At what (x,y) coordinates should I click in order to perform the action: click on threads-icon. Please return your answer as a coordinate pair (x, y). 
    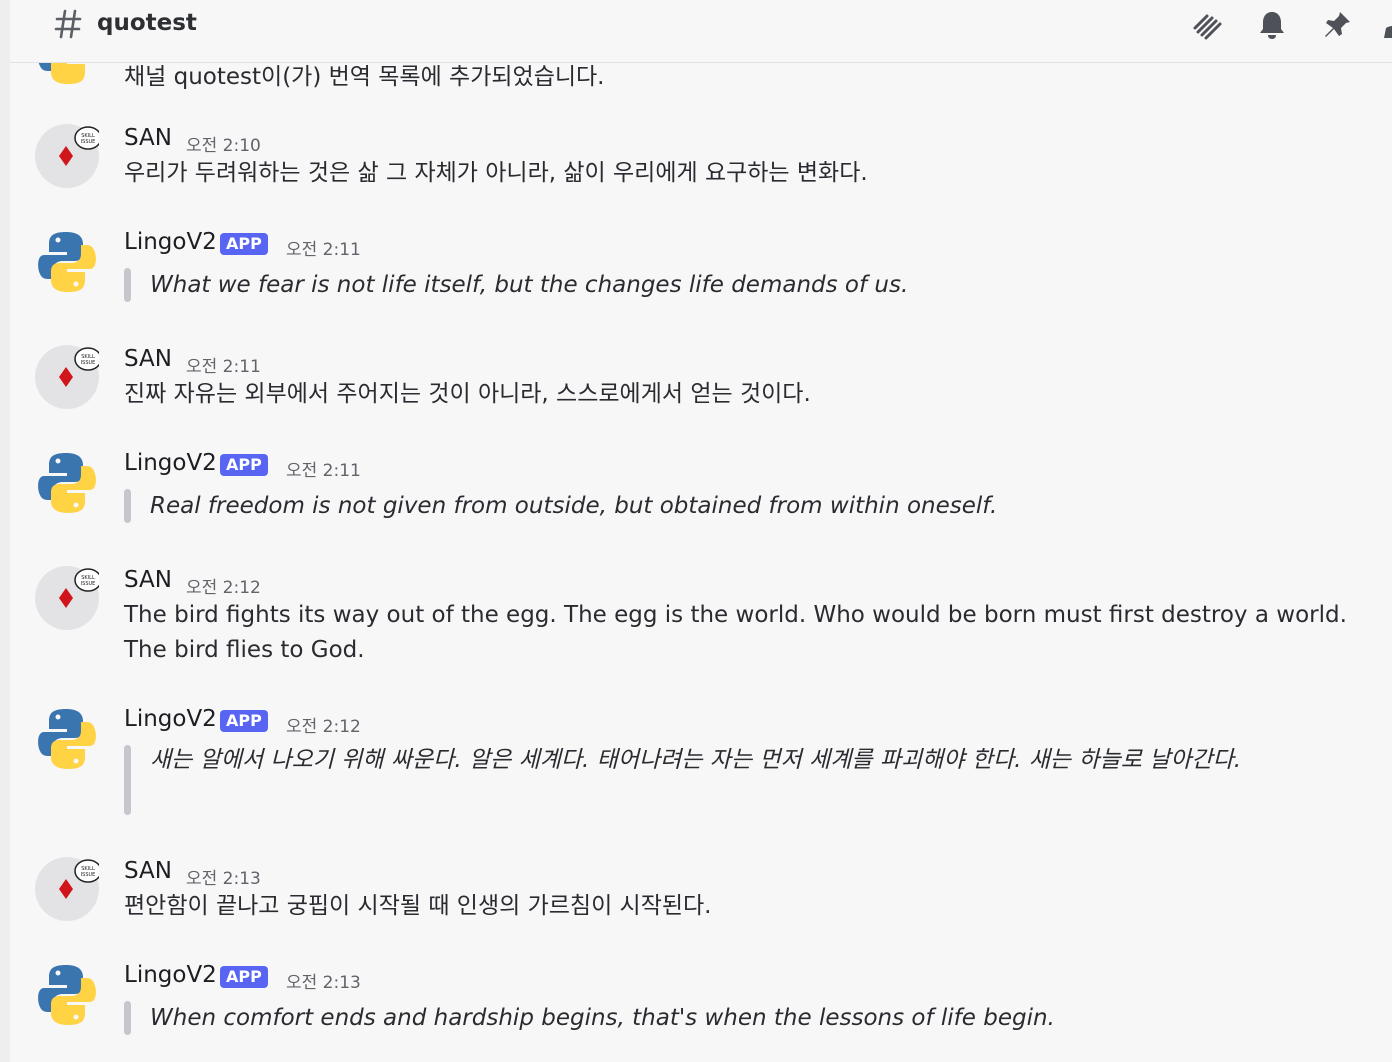
    Looking at the image, I should click on (1208, 25).